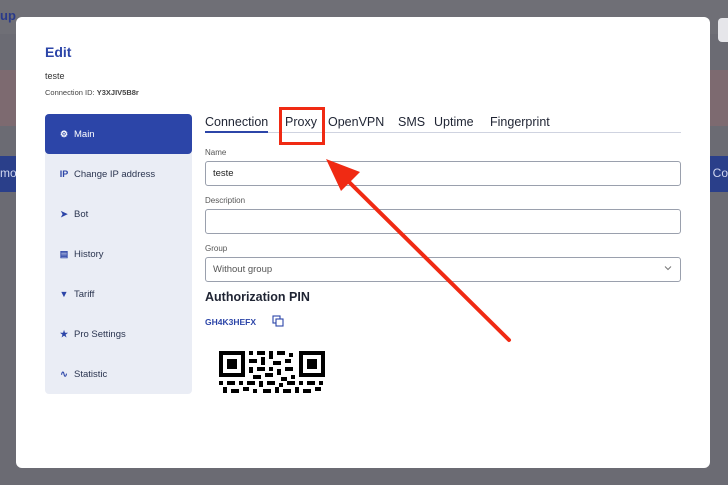 This screenshot has height=485, width=728. I want to click on tab-fingerprint: Fingerprint, so click(520, 122).